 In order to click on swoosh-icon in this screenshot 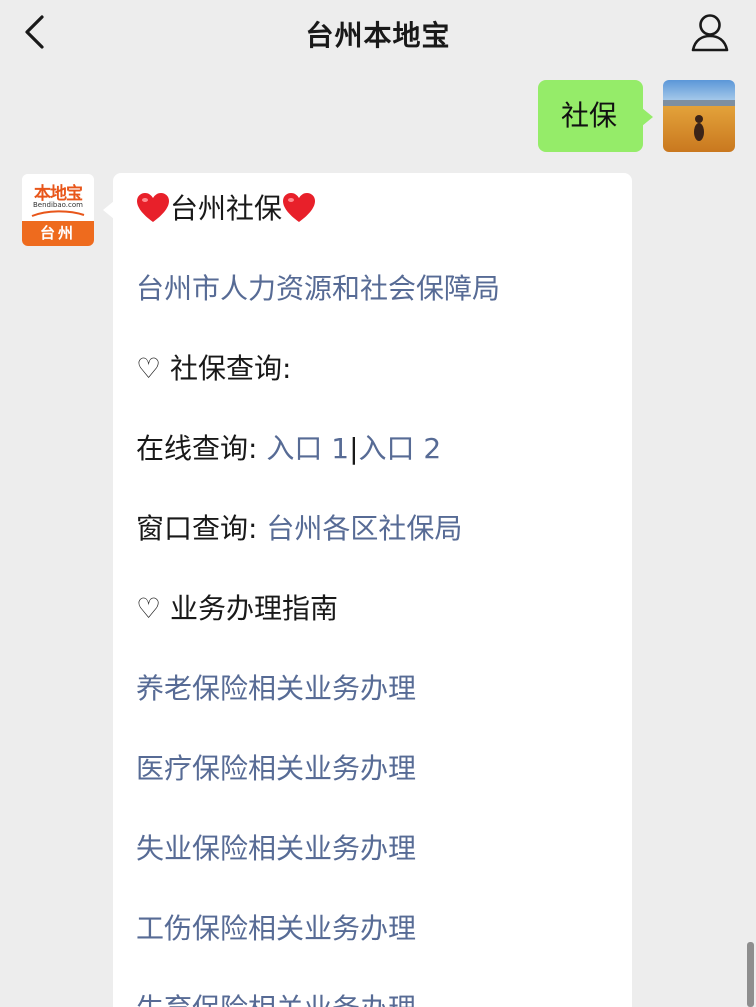, I will do `click(58, 213)`.